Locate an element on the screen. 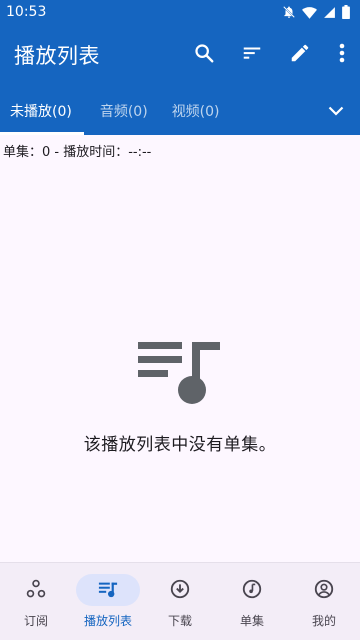 Image resolution: width=360 pixels, height=640 pixels. search-button is located at coordinates (204, 55).